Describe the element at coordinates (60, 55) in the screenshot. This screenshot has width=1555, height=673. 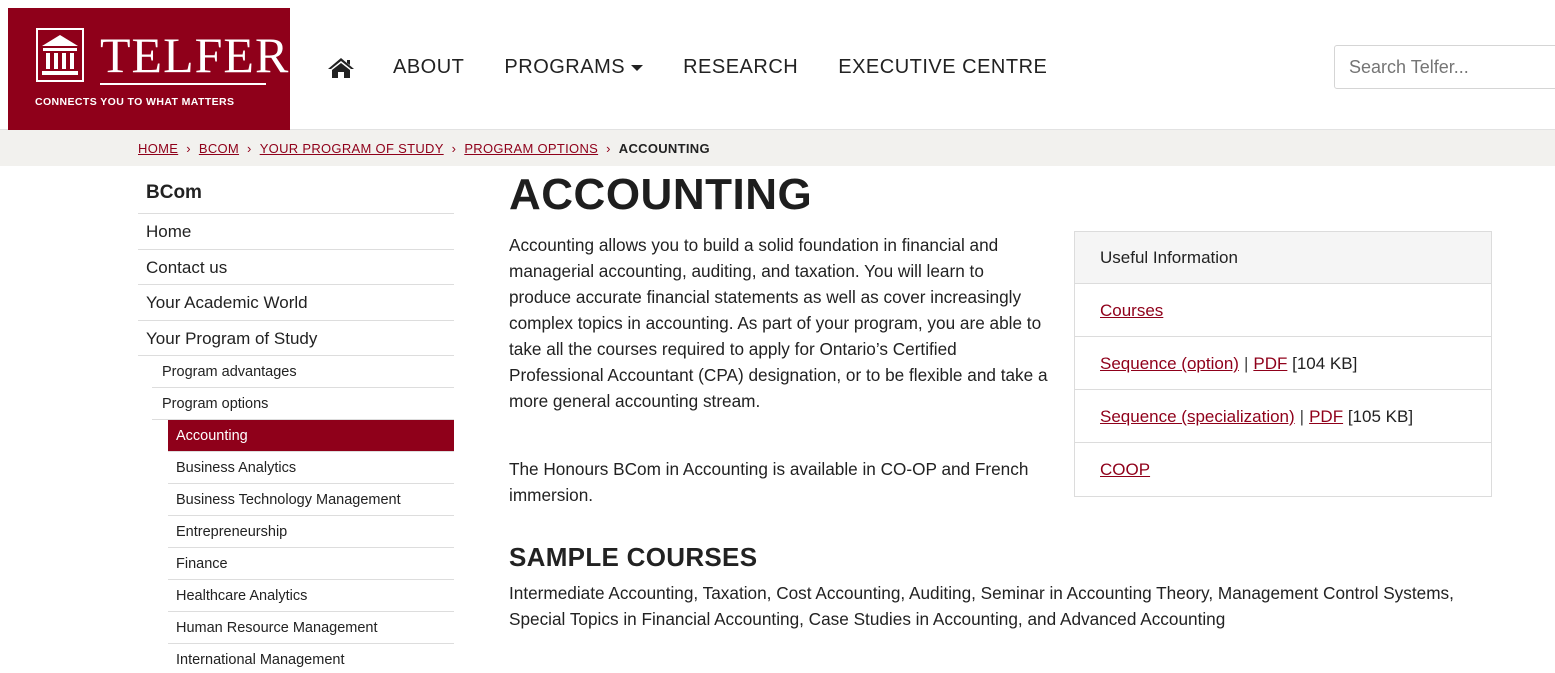
I see `building-icon` at that location.